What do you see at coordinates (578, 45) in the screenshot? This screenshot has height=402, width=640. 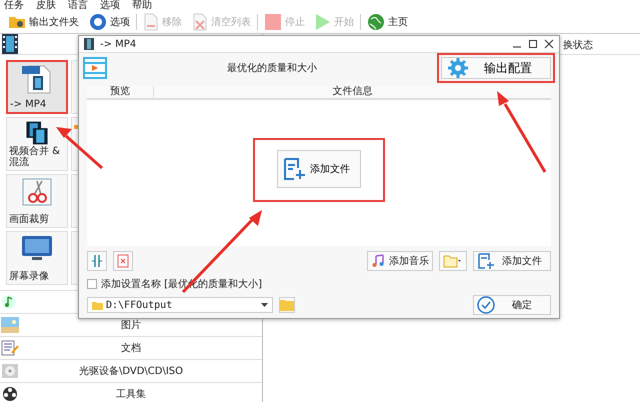 I see `column-header: 换状态` at bounding box center [578, 45].